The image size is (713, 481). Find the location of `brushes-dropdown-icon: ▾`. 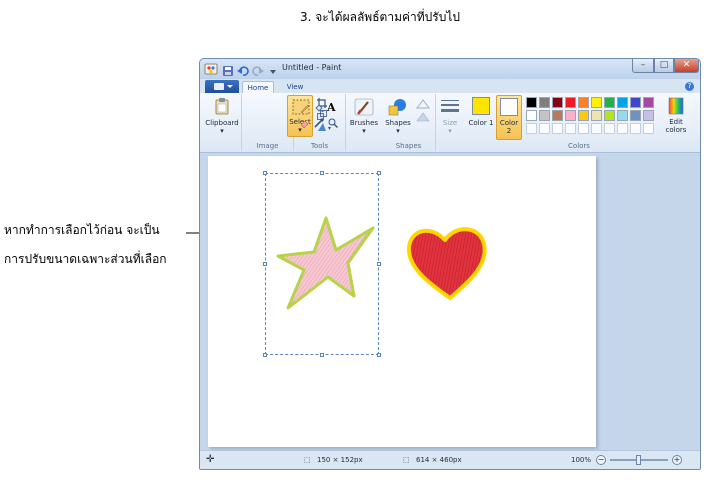

brushes-dropdown-icon: ▾ is located at coordinates (364, 131).